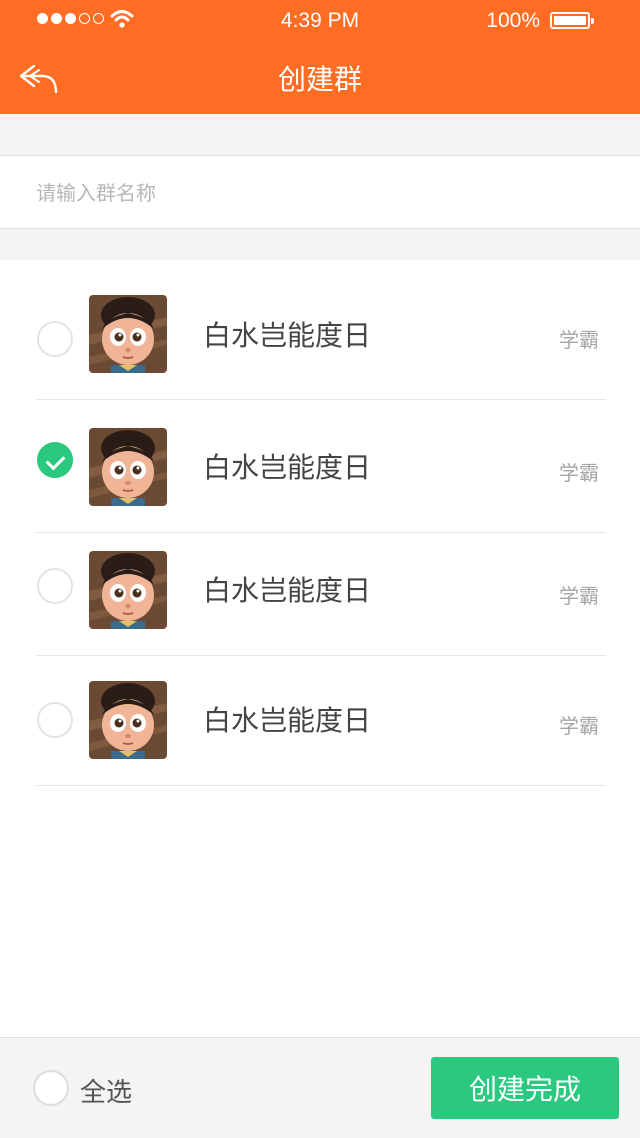 Image resolution: width=640 pixels, height=1138 pixels. I want to click on bottom-action-bar: 全选 创建完成, so click(320, 1087).